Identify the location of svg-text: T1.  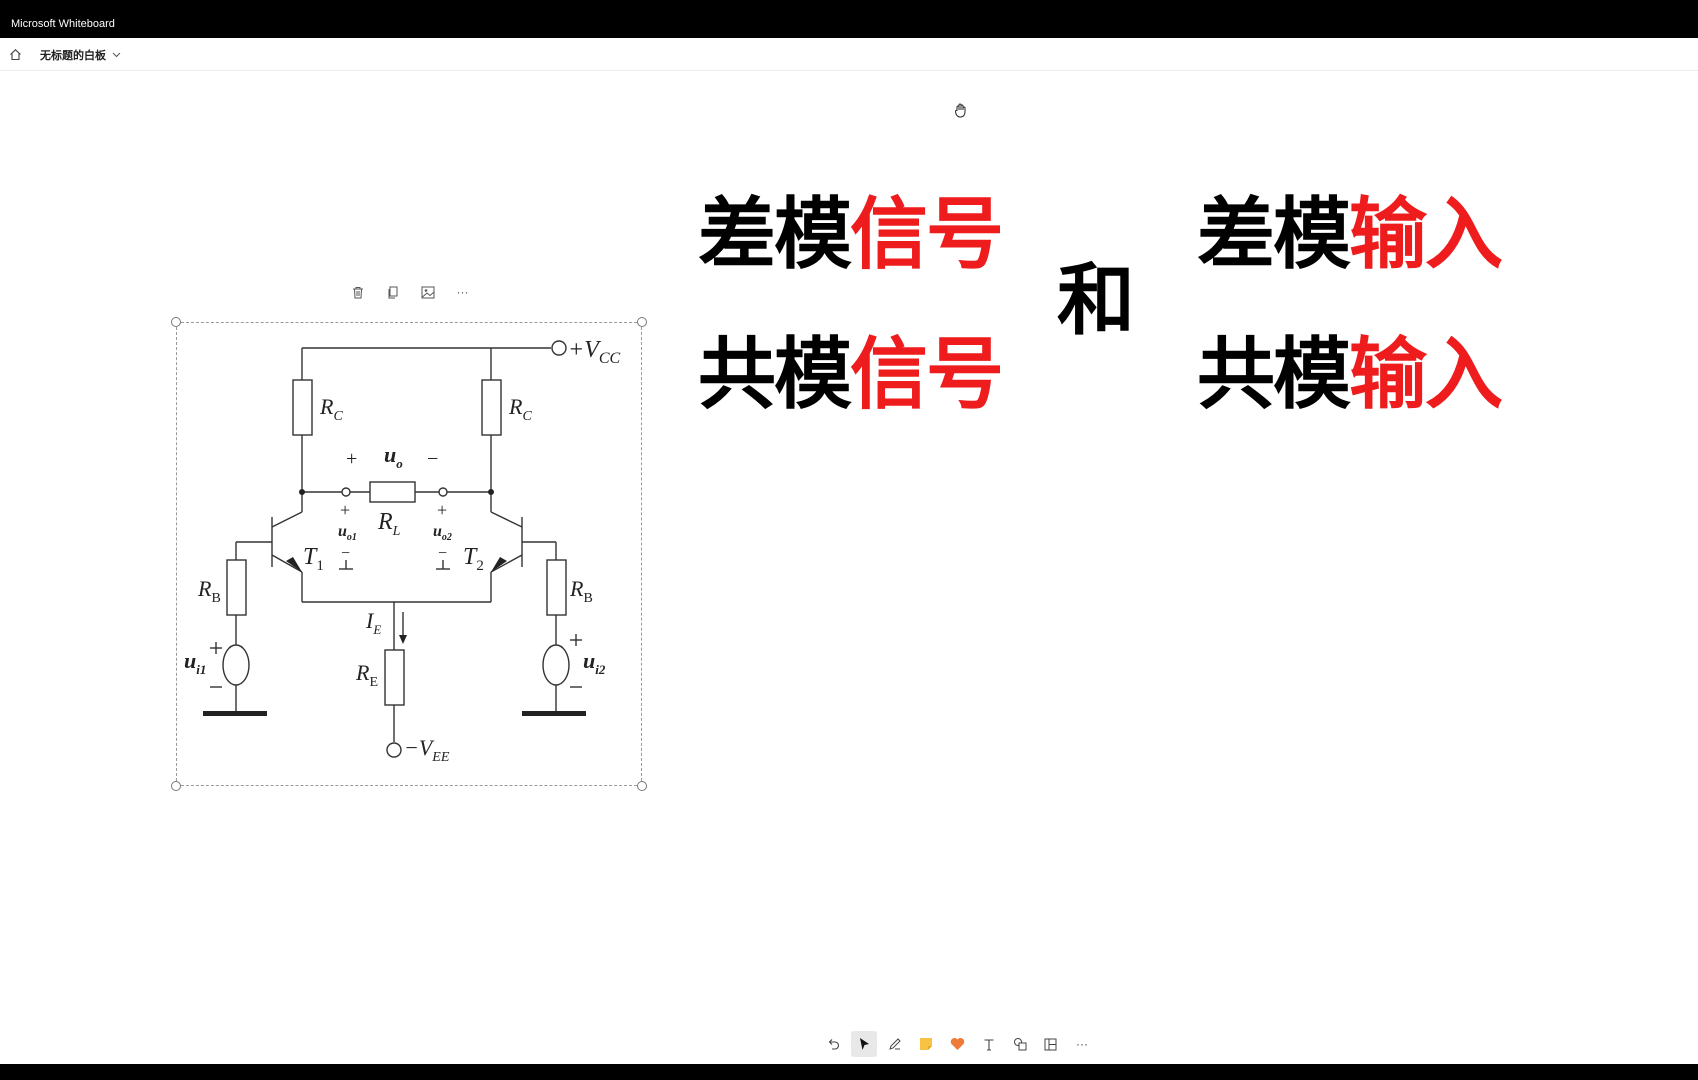
(313, 559).